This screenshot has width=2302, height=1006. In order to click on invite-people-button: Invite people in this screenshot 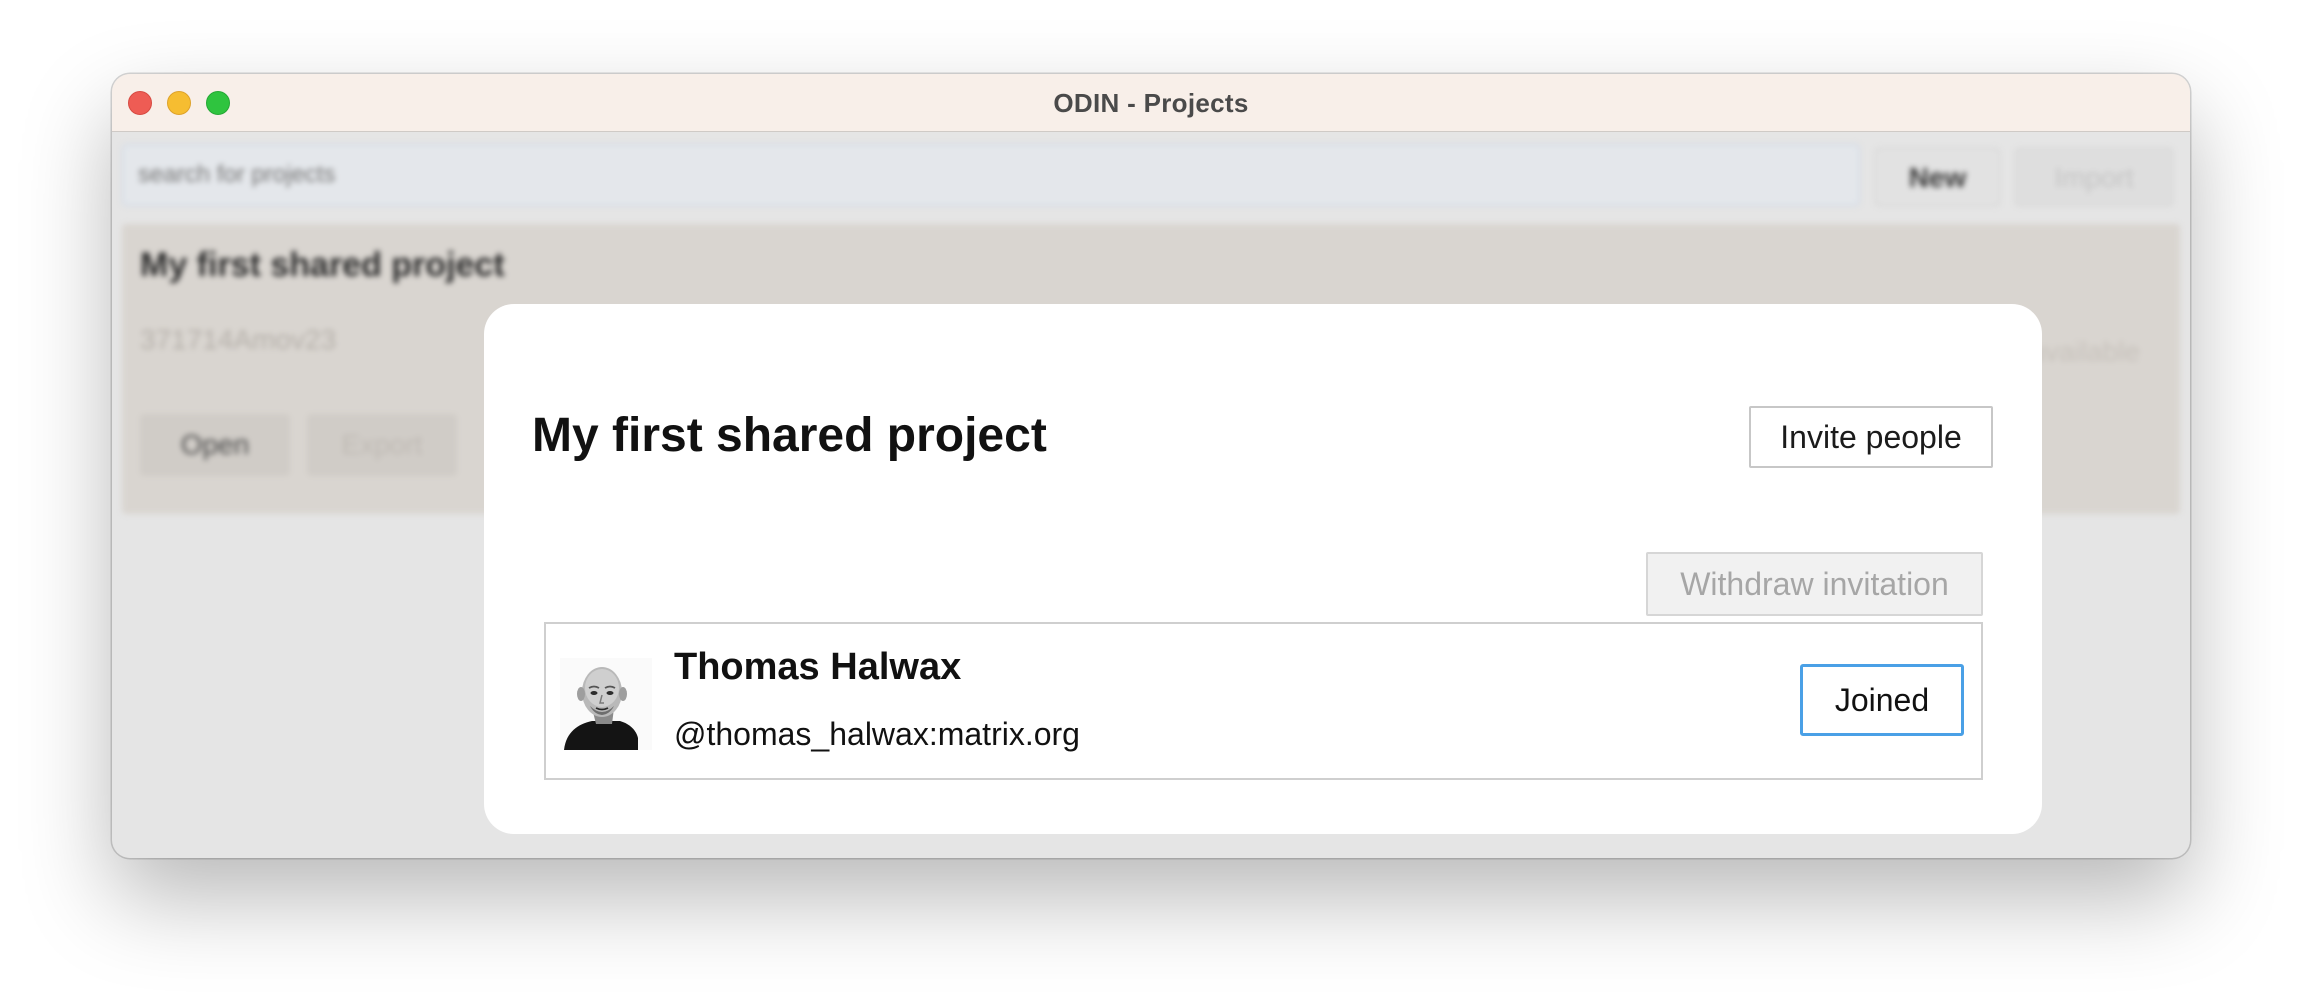, I will do `click(1871, 437)`.